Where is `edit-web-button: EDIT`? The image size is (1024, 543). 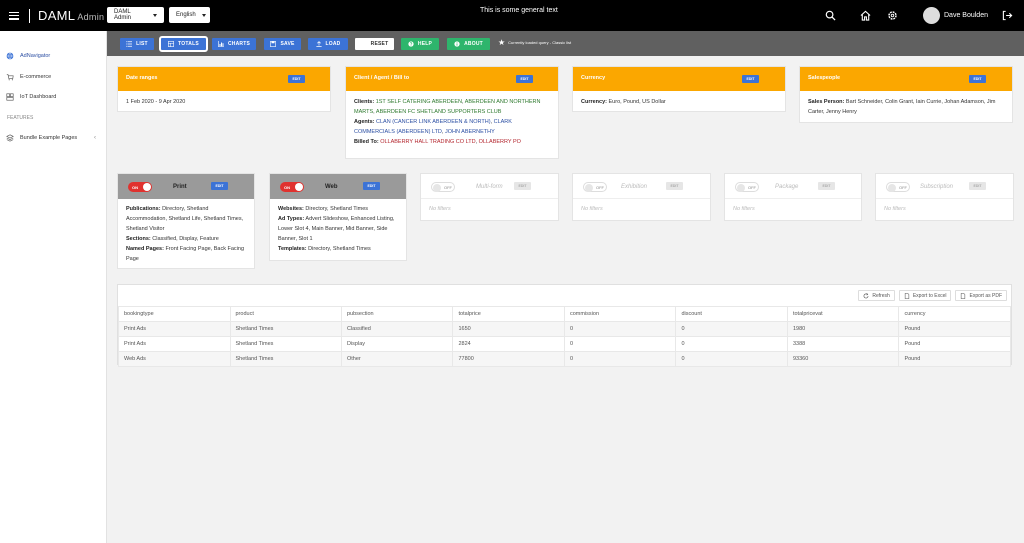 edit-web-button: EDIT is located at coordinates (371, 186).